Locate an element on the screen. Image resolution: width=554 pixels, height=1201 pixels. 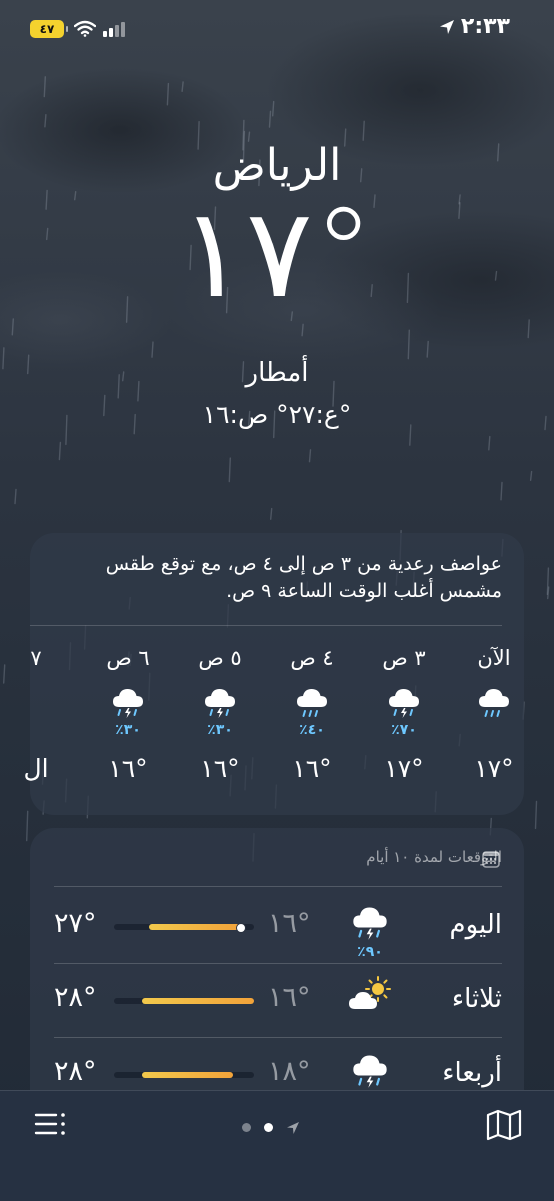
day-name: أربعاء is located at coordinates (472, 1073).